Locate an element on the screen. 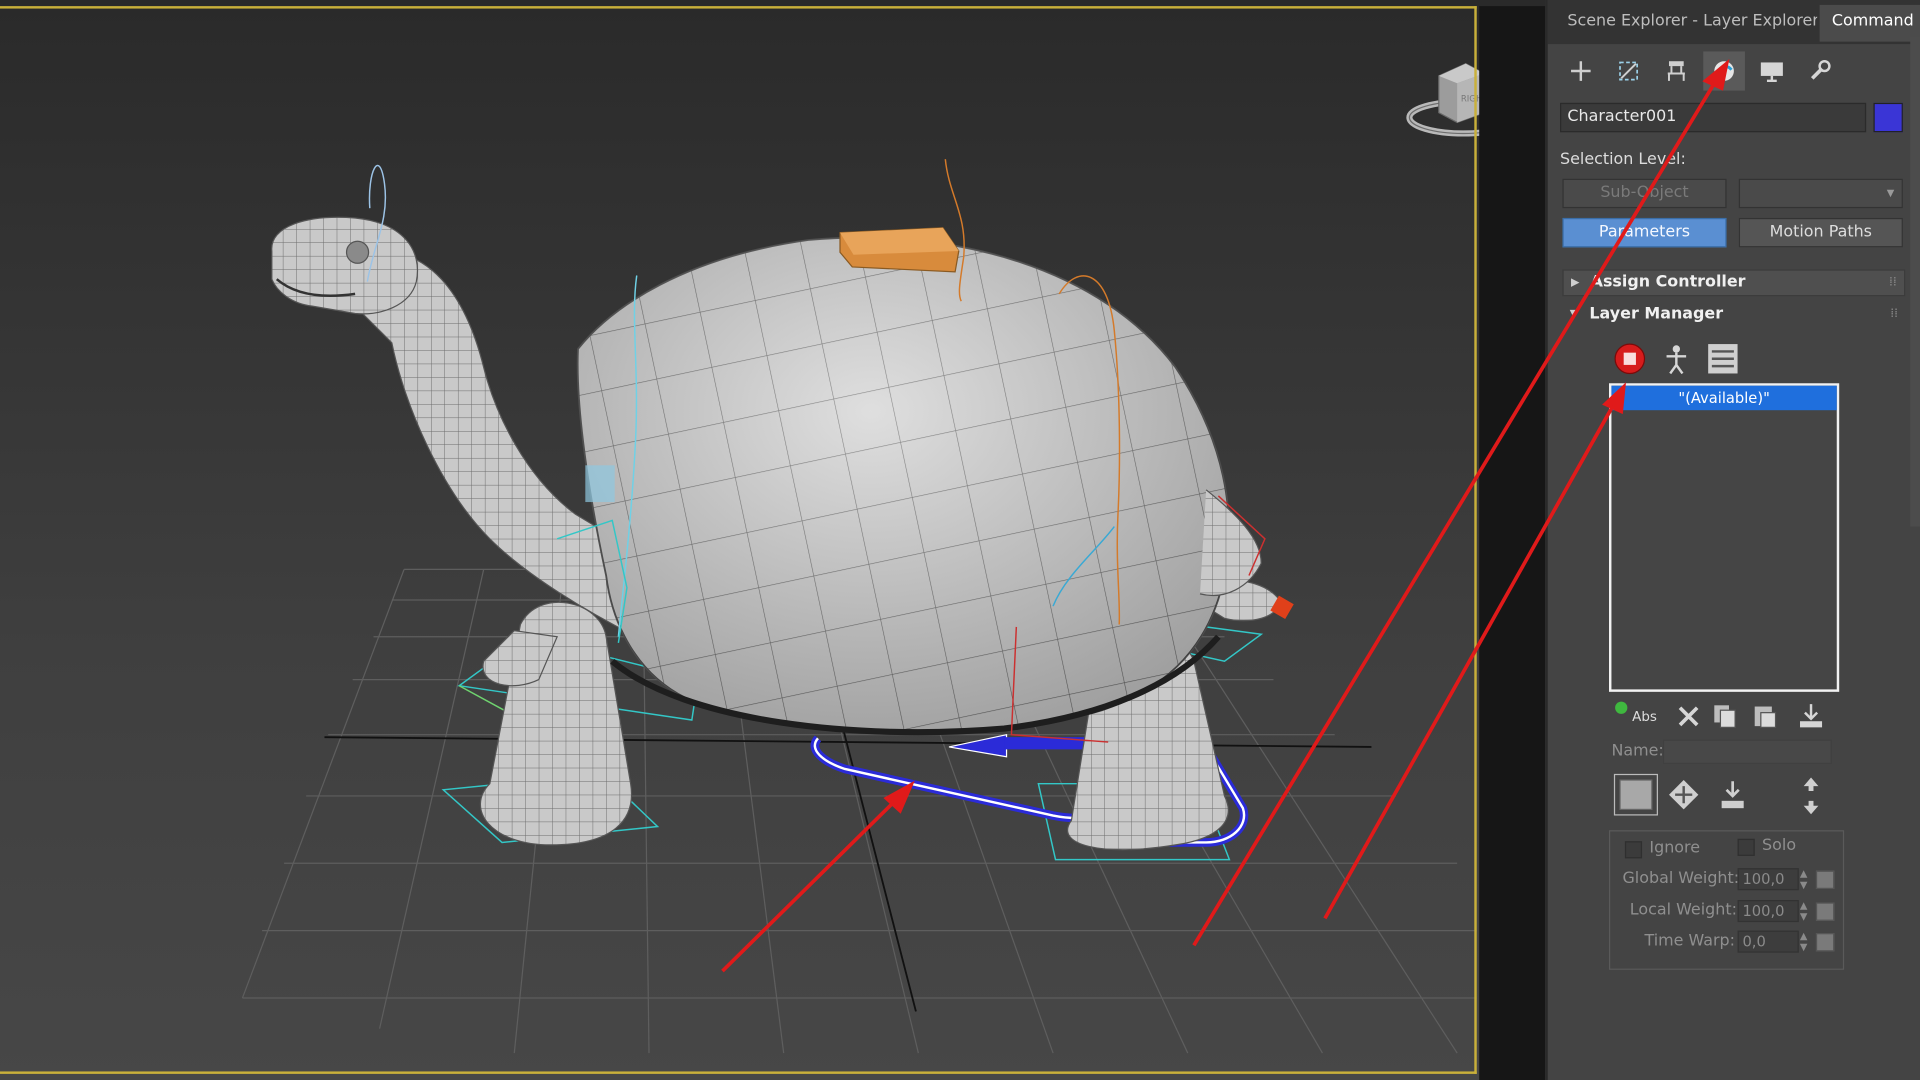 The image size is (1920, 1080). name-label: Name: is located at coordinates (1637, 751).